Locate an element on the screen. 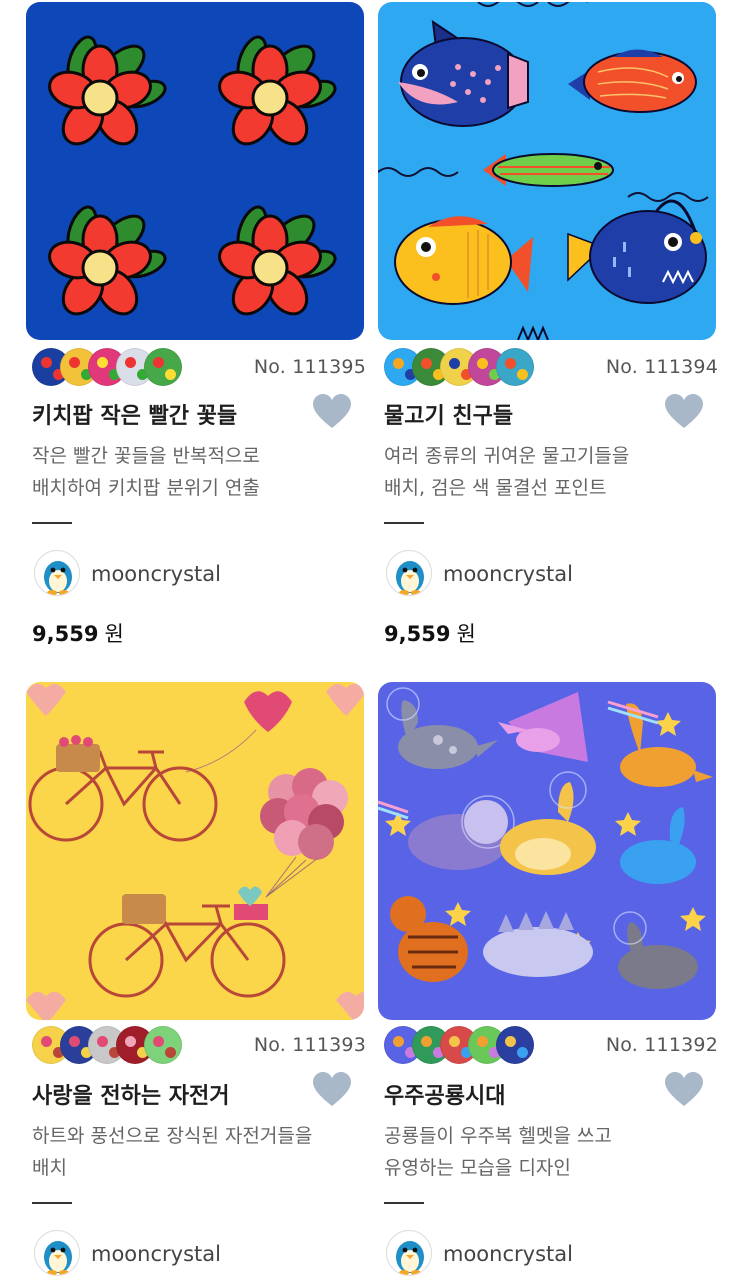 The width and height of the screenshot is (743, 1286). product-image-space-dinosaurs is located at coordinates (547, 851).